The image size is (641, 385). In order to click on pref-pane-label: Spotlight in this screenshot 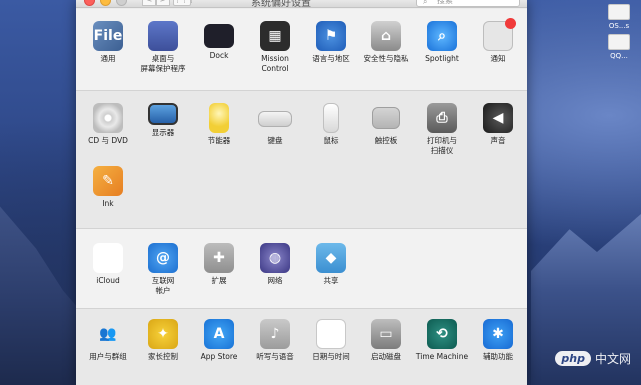, I will do `click(442, 58)`.